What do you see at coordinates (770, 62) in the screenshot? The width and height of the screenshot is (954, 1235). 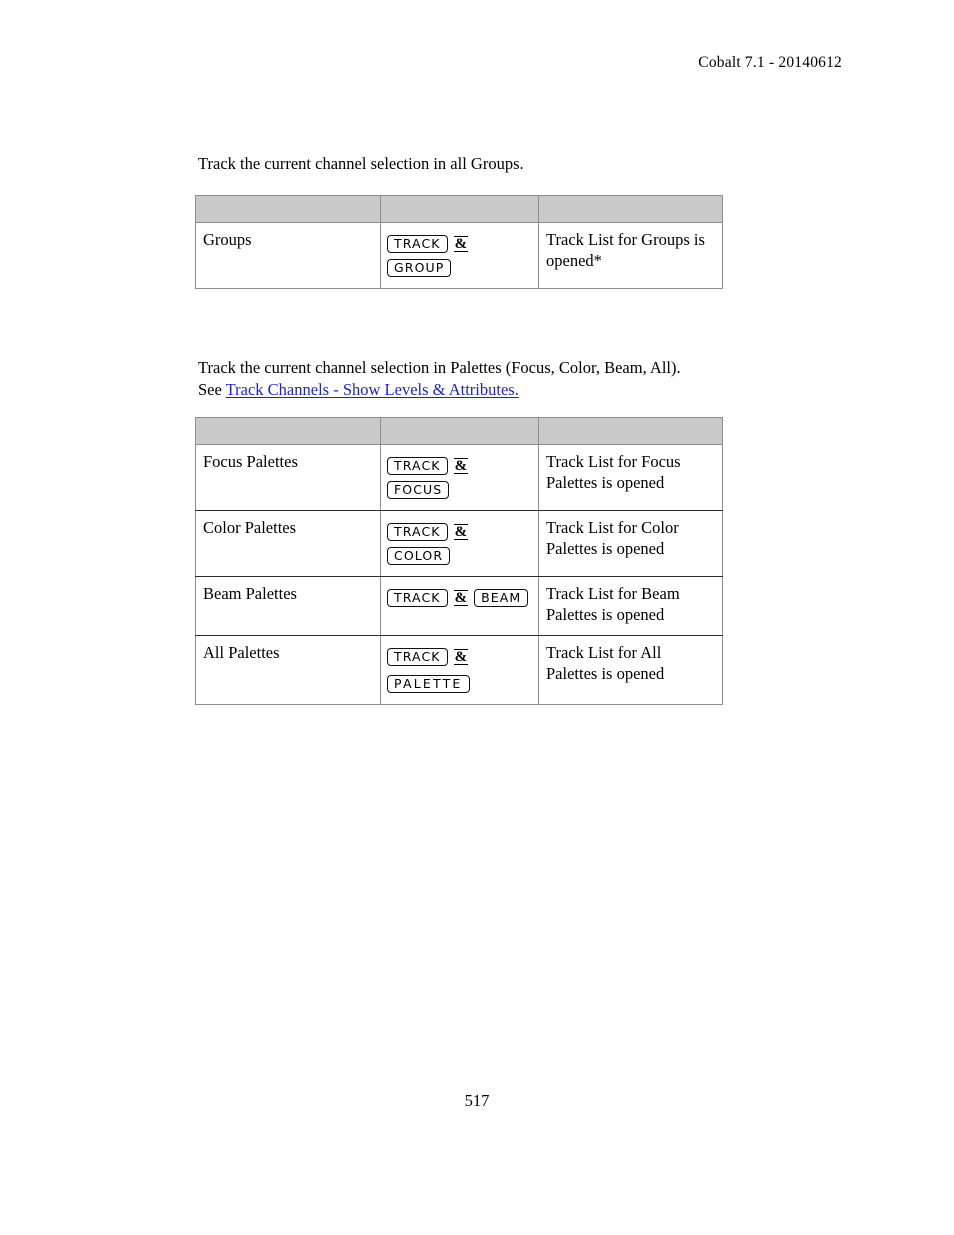 I see `document-header: Cobalt 7.1 - 20140612` at bounding box center [770, 62].